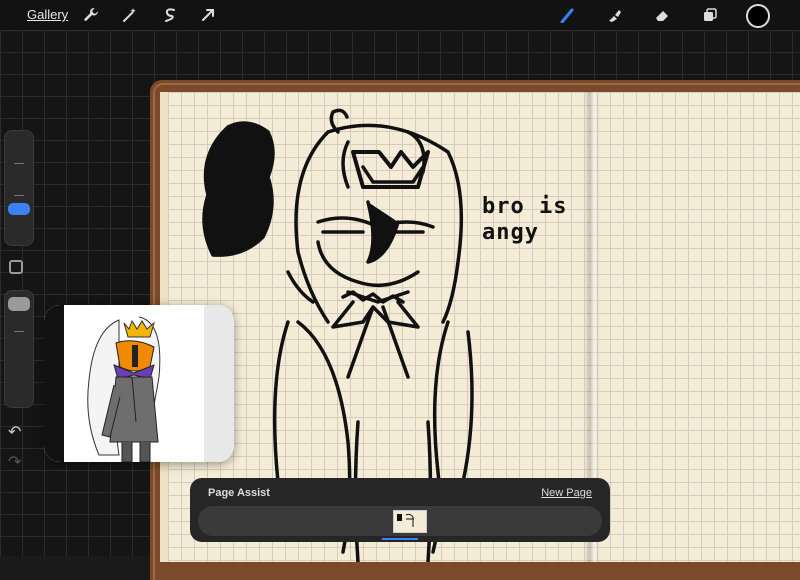  I want to click on gallery-button: Gallery, so click(47, 14).